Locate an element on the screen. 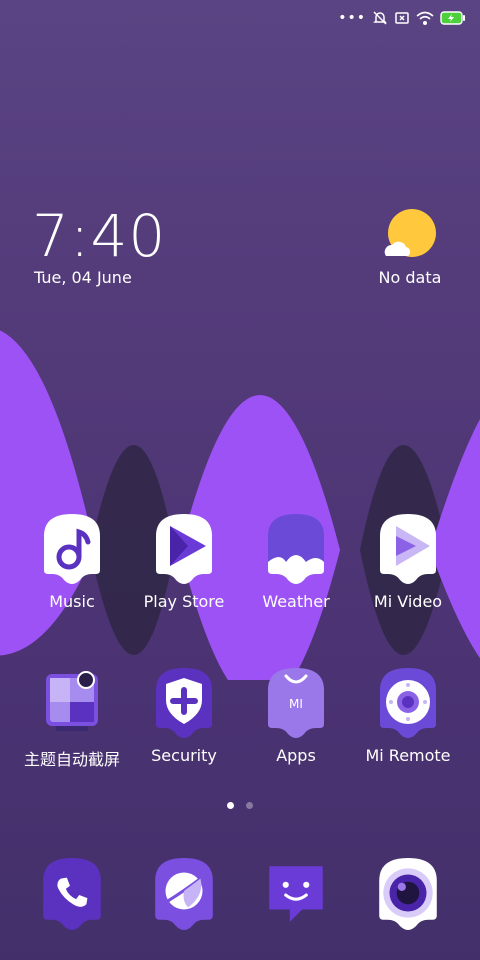 This screenshot has width=480, height=960. dock-browser is located at coordinates (184, 893).